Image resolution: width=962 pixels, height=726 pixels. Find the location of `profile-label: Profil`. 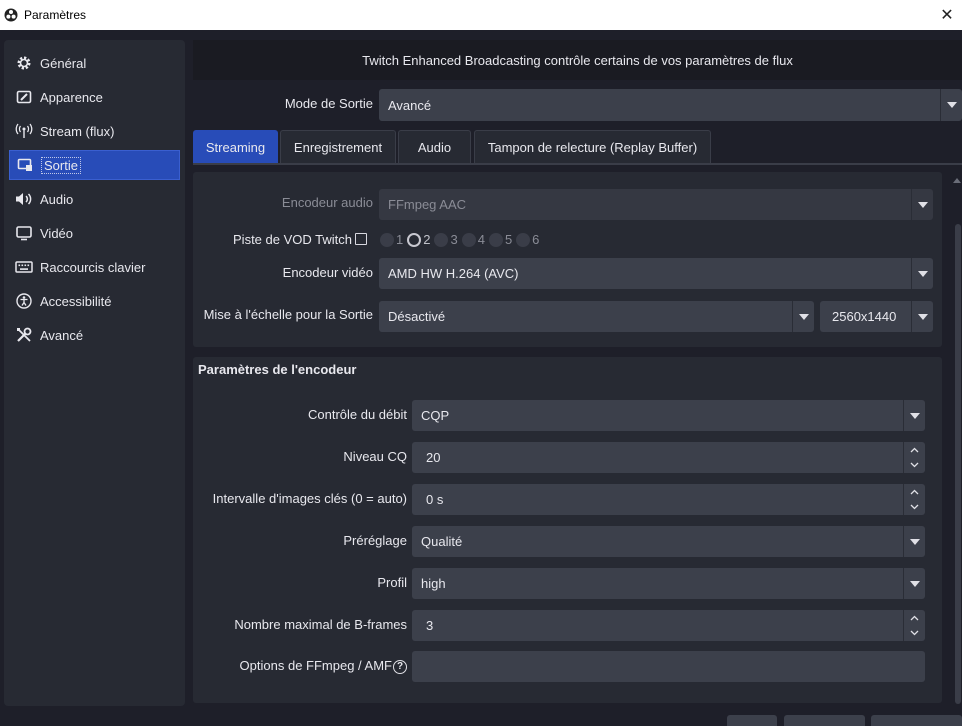

profile-label: Profil is located at coordinates (392, 582).